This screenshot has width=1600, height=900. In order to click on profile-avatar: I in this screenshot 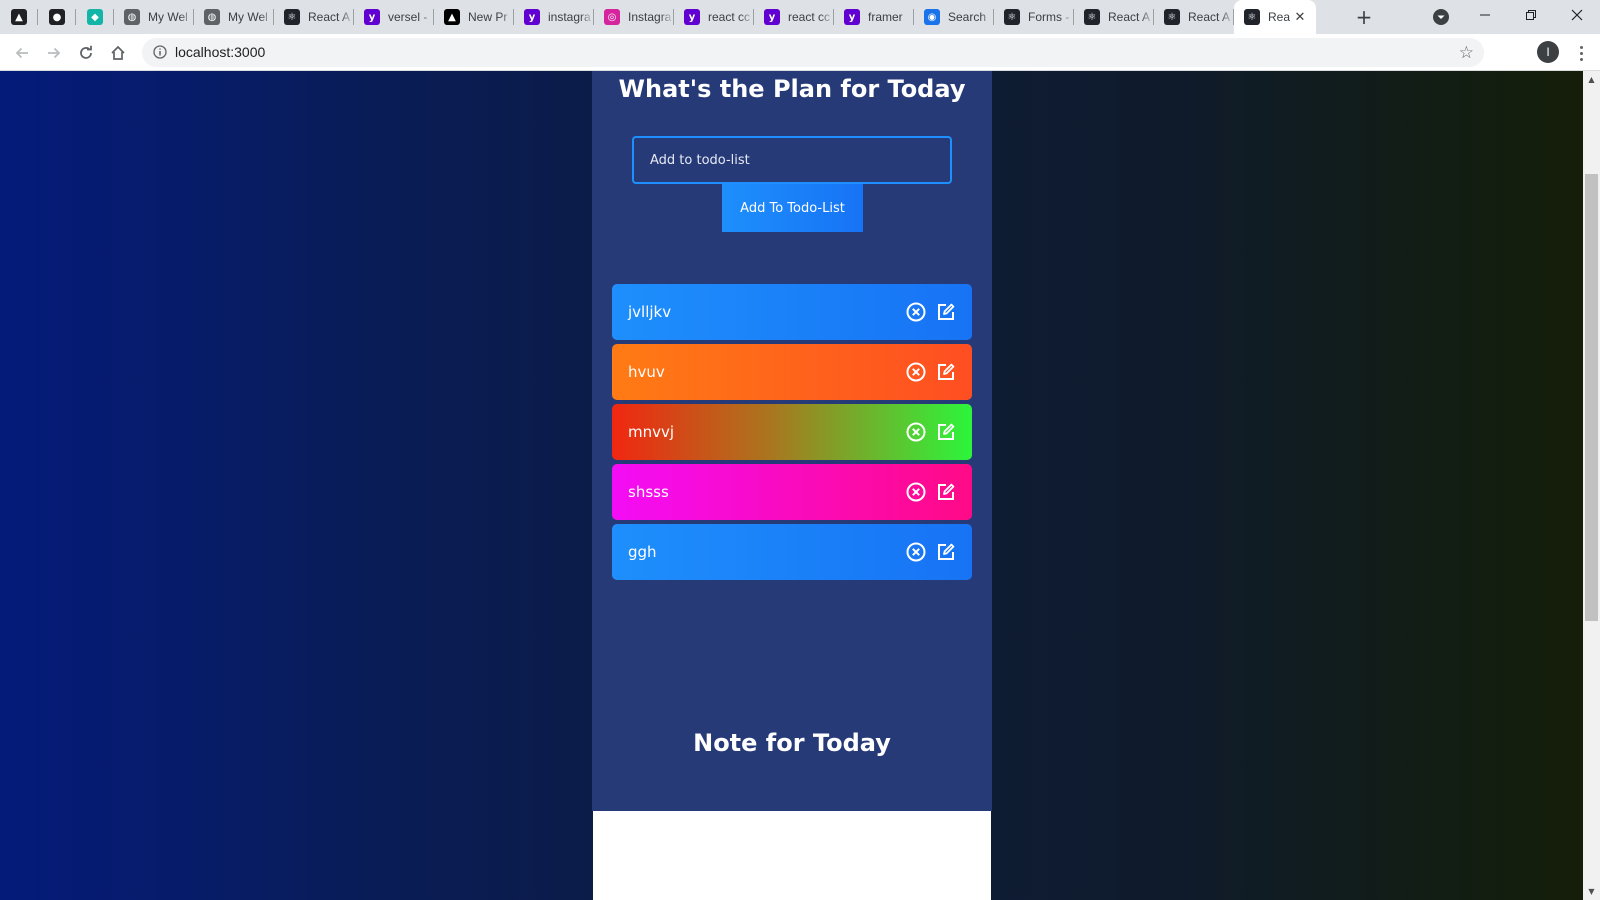, I will do `click(1548, 52)`.